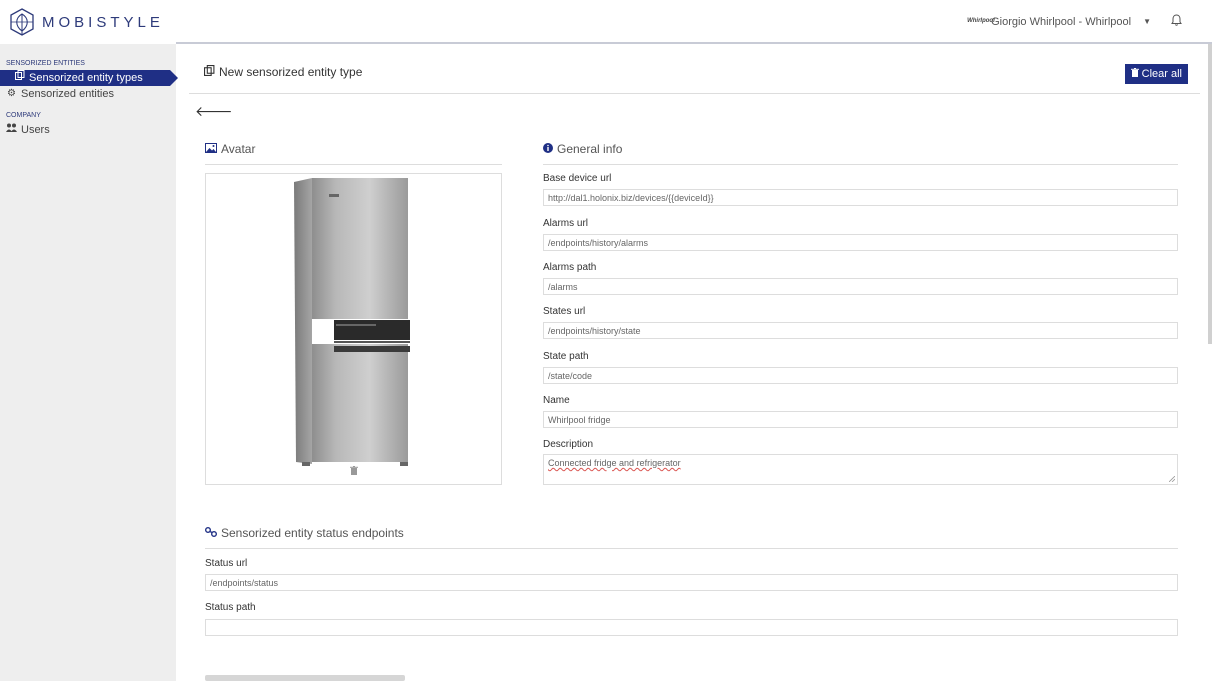  I want to click on fridge-image, so click(352, 322).